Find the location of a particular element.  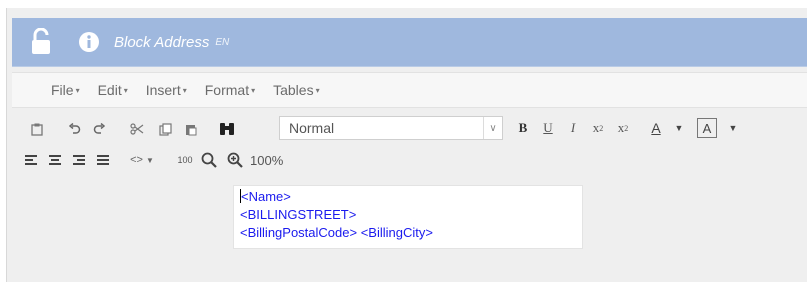

toolbar-row-2: <> ▼ 100 100% is located at coordinates (151, 160).